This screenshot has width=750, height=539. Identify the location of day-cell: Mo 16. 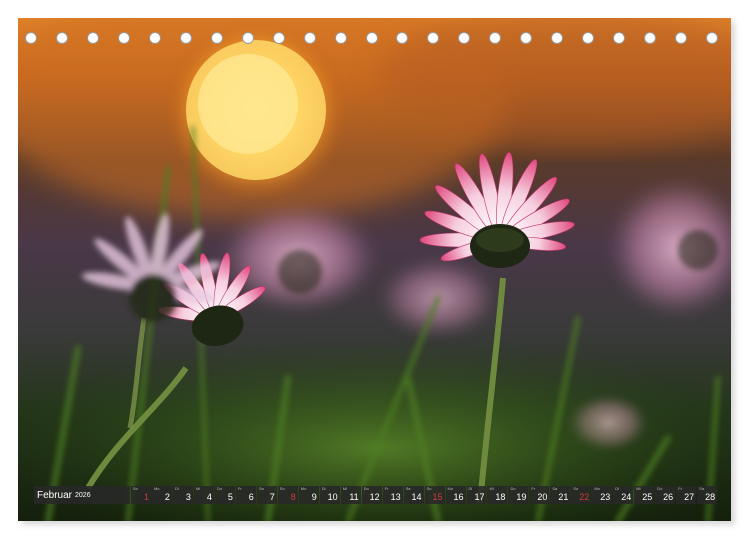
(455, 495).